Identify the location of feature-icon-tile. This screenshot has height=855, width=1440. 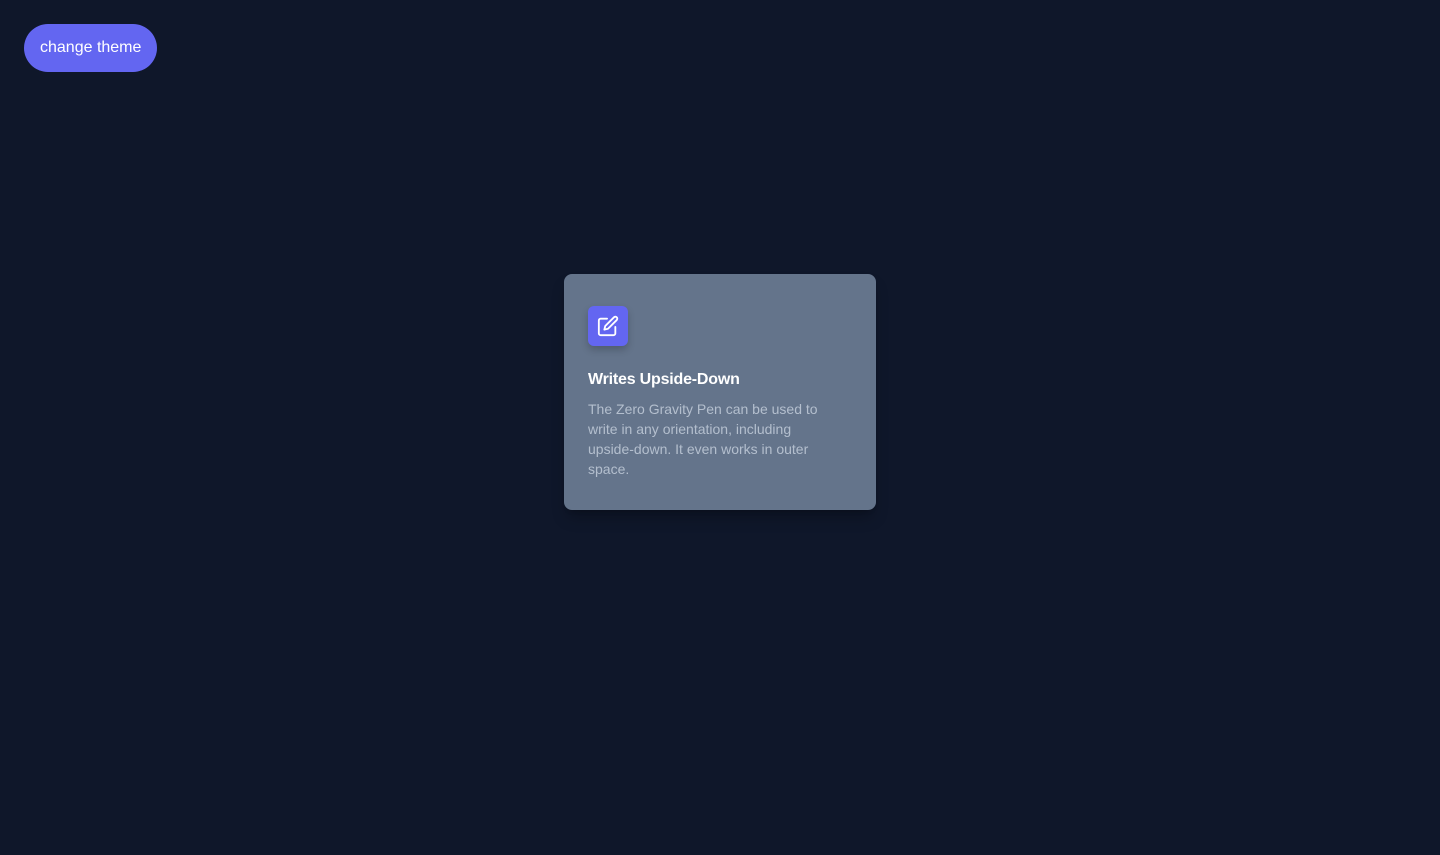
(608, 326).